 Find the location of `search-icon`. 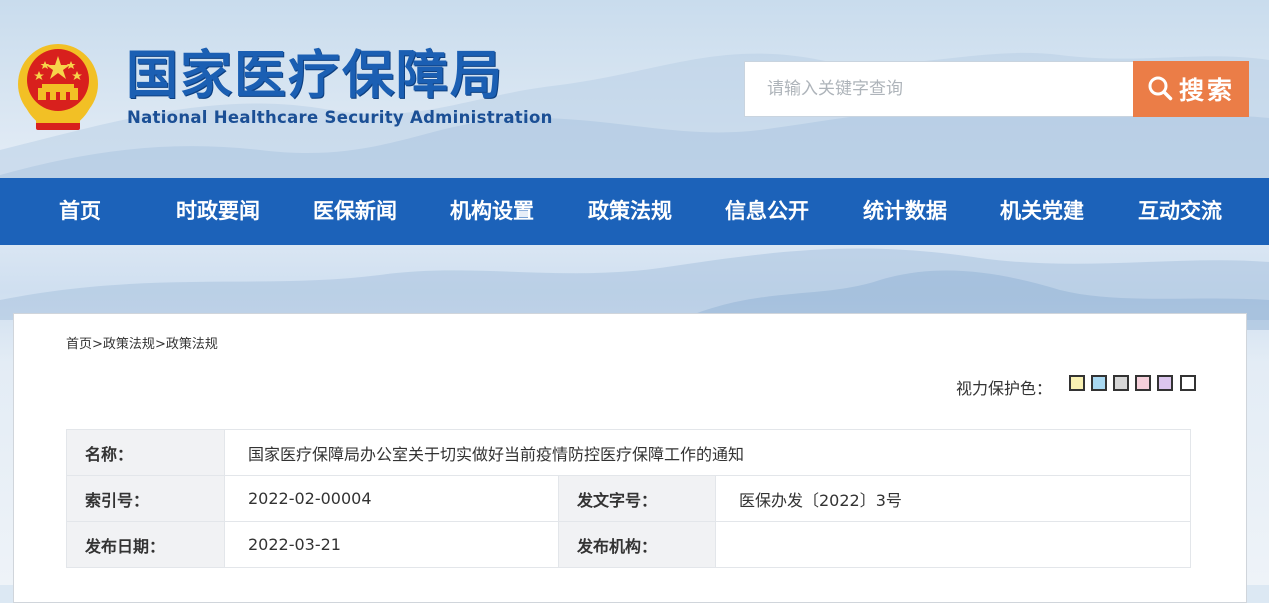

search-icon is located at coordinates (1160, 89).